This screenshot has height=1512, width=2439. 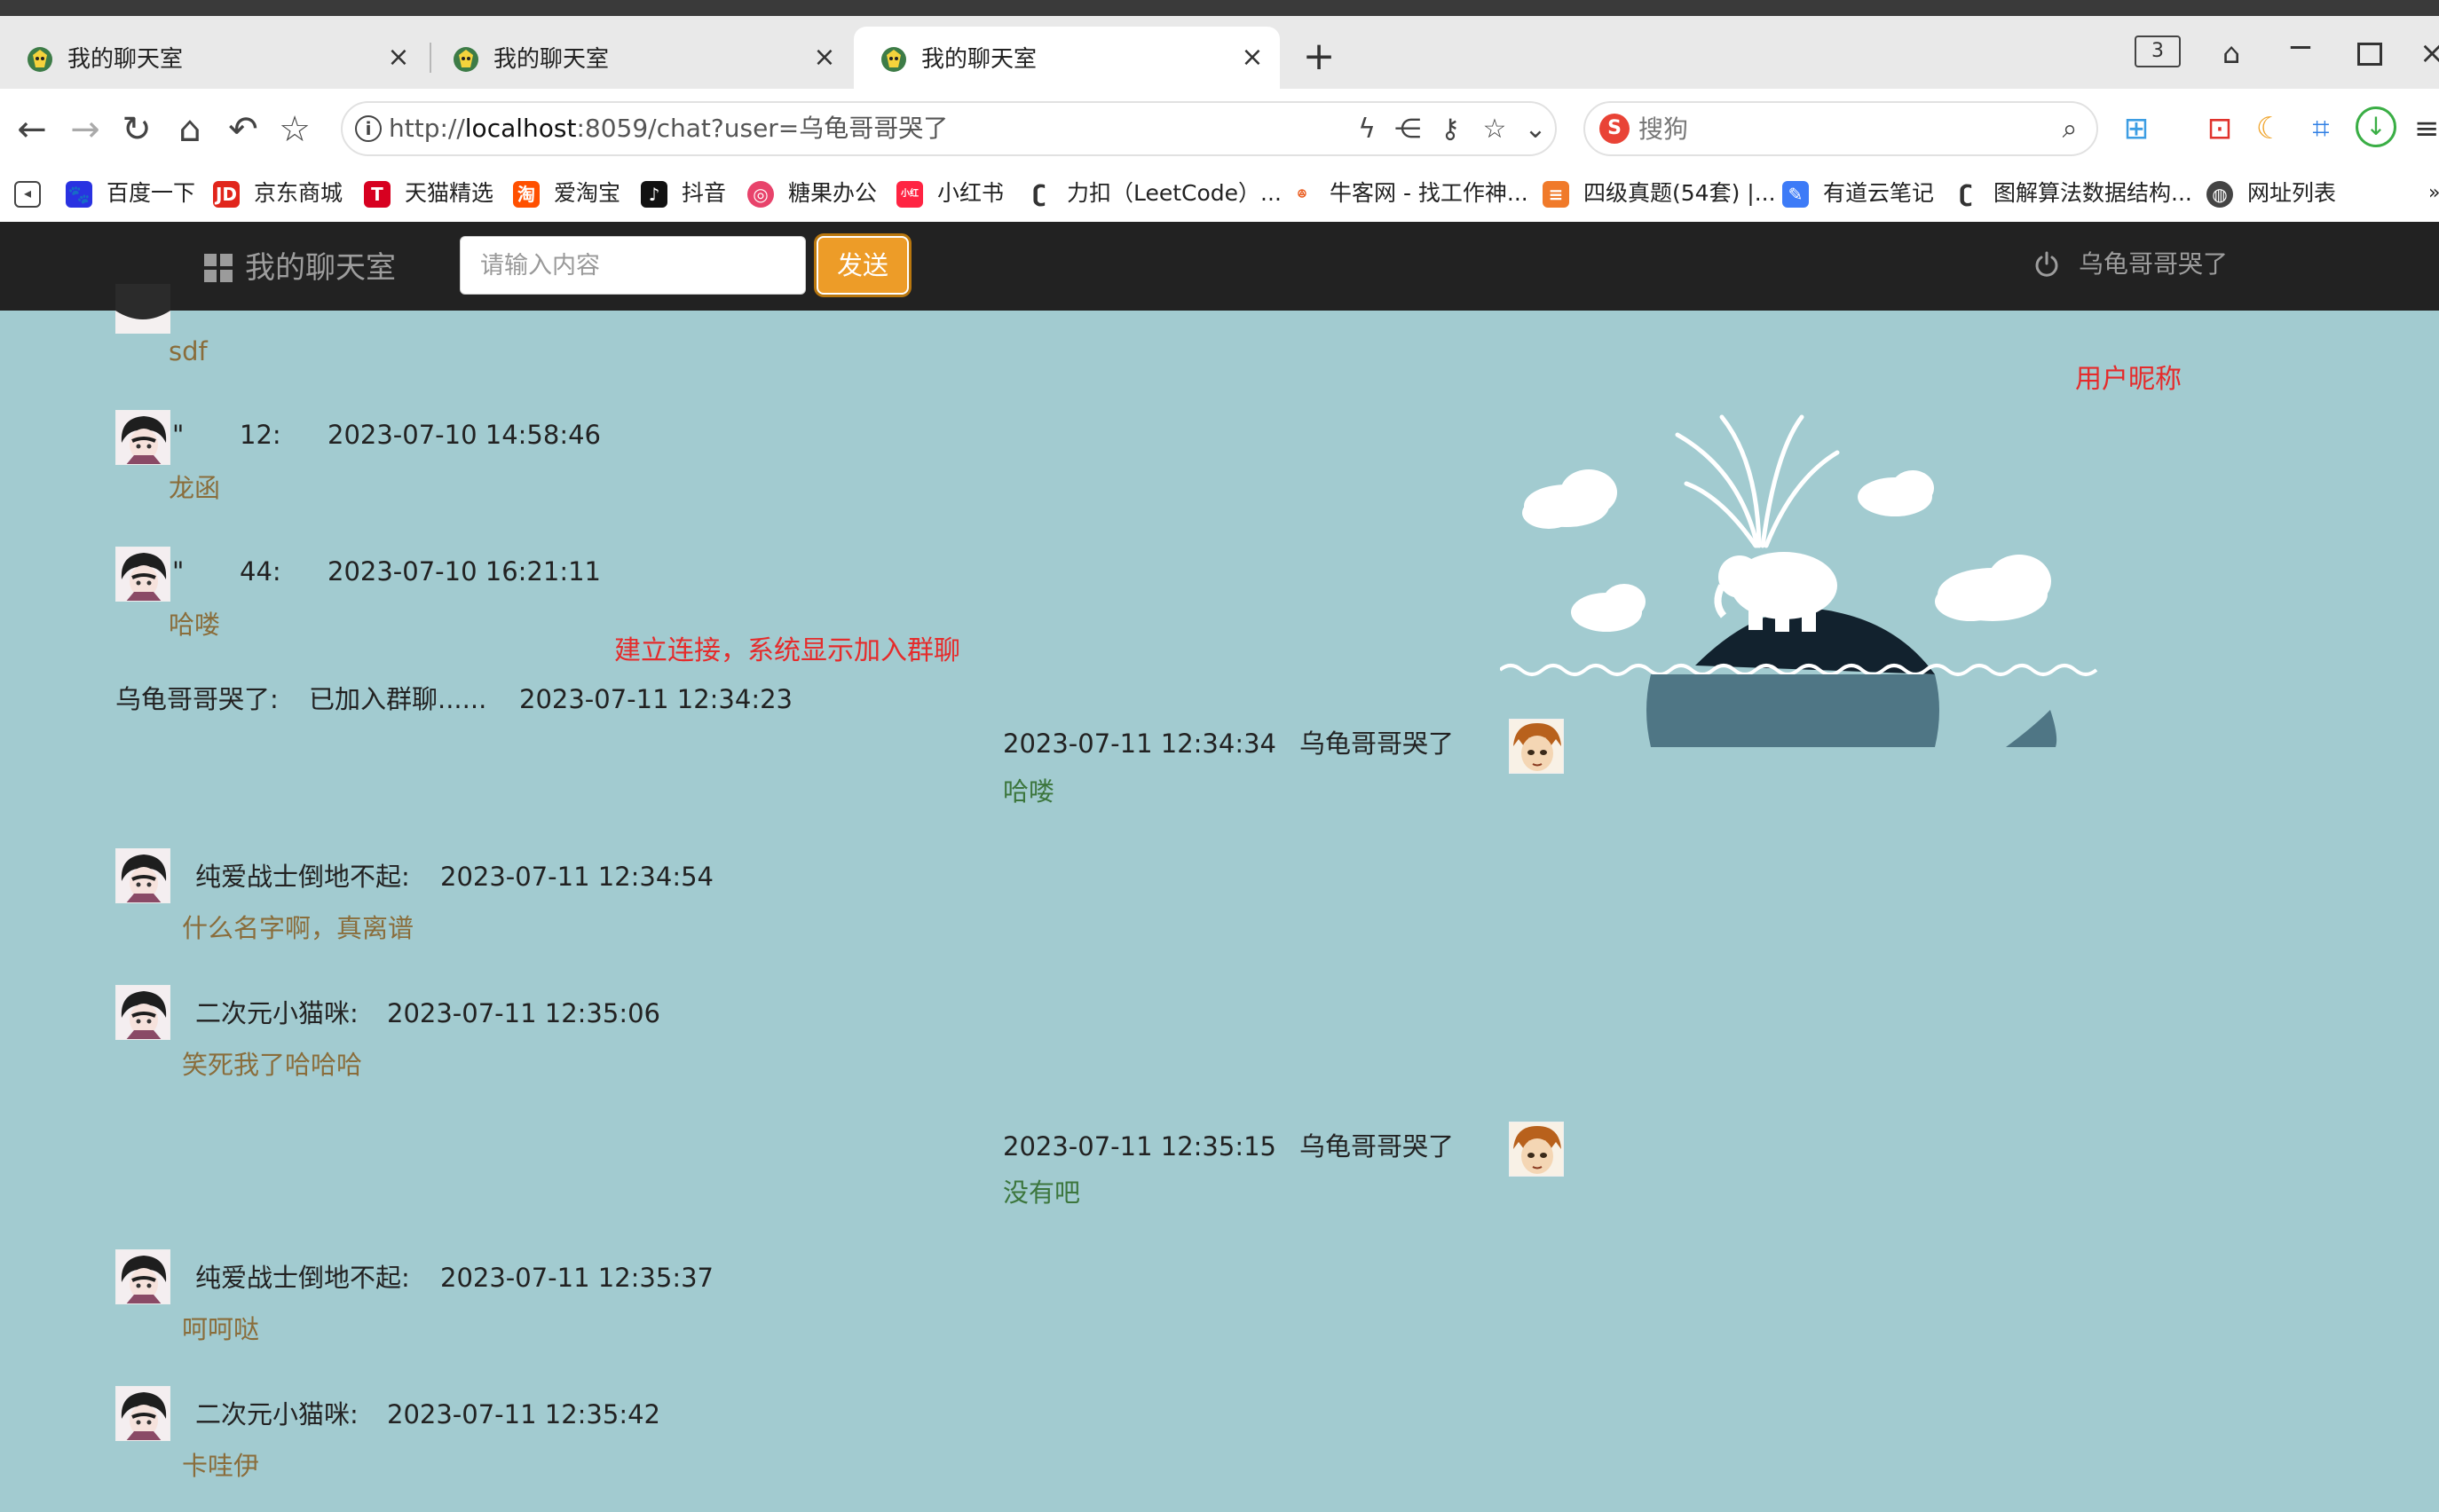 I want to click on search-icon: ⌕, so click(x=2070, y=130).